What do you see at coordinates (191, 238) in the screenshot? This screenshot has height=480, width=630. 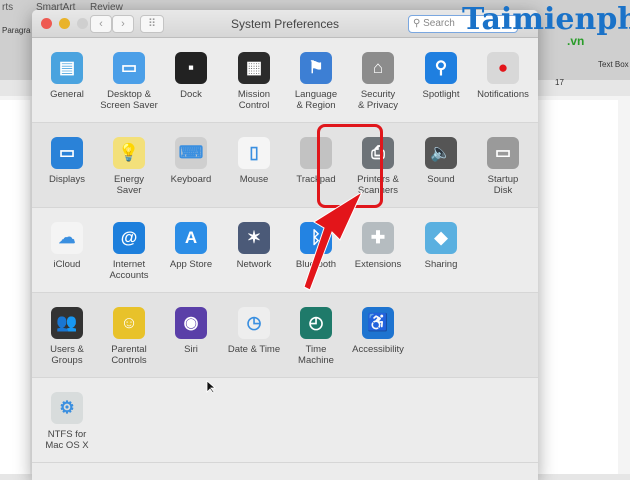 I see `app-store-icon: A` at bounding box center [191, 238].